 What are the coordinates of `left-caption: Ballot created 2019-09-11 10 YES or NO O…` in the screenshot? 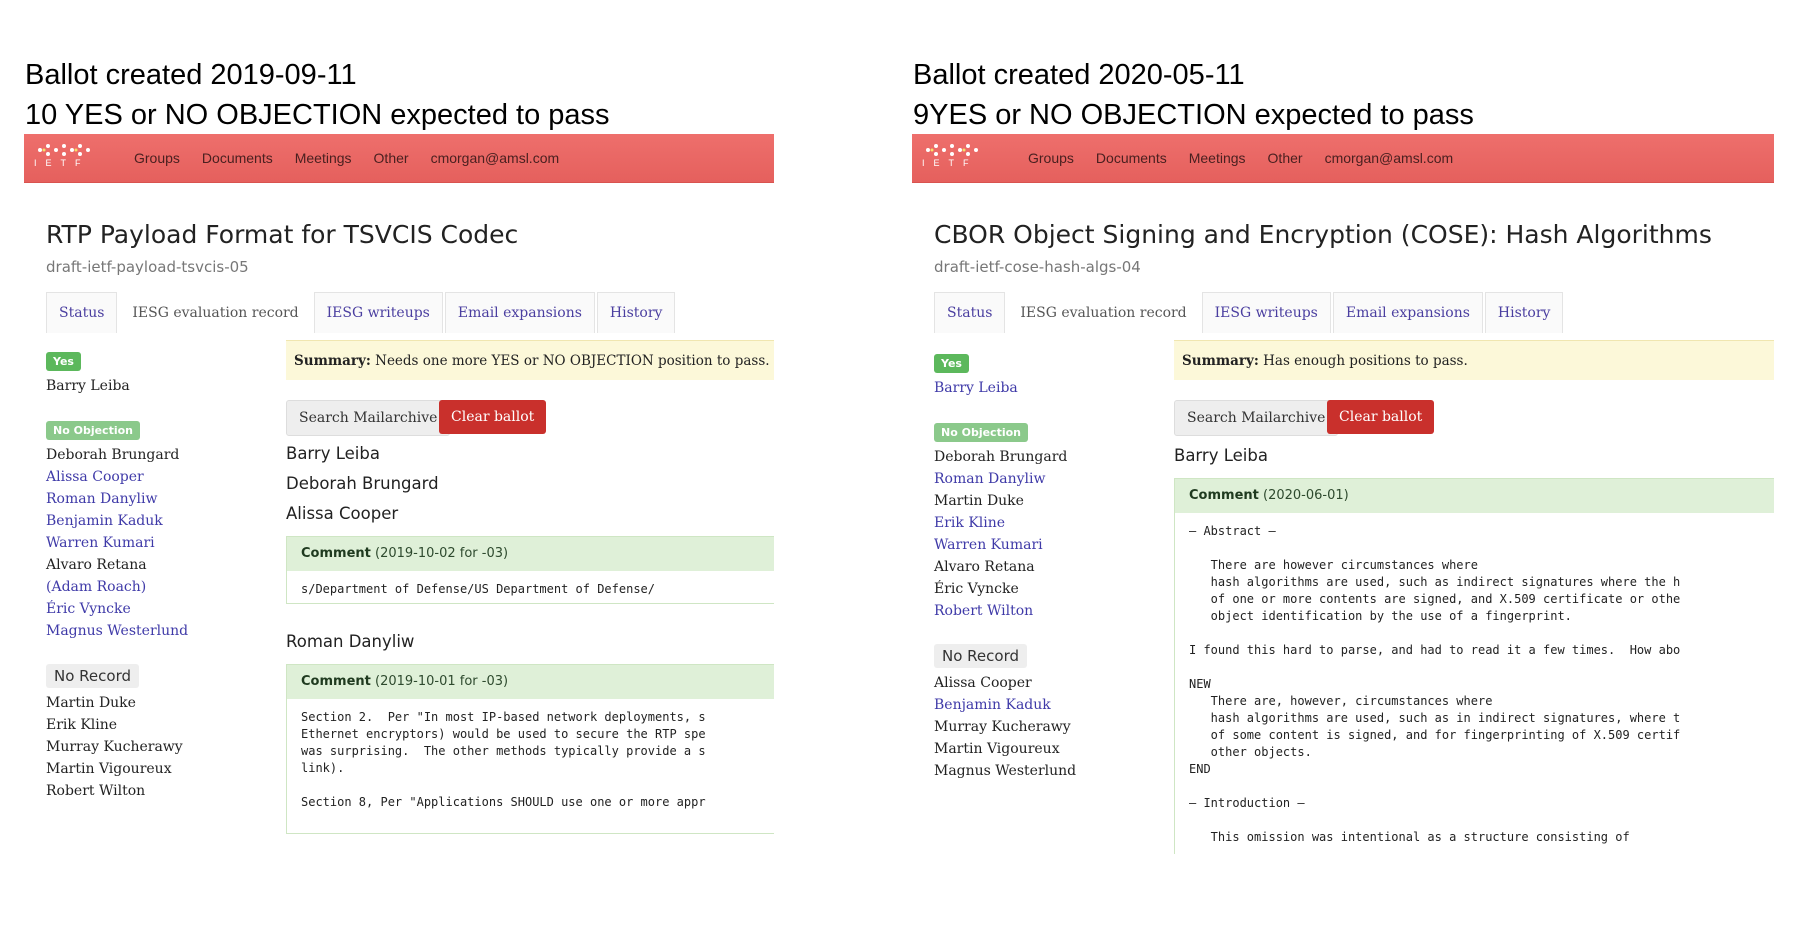 It's located at (317, 95).